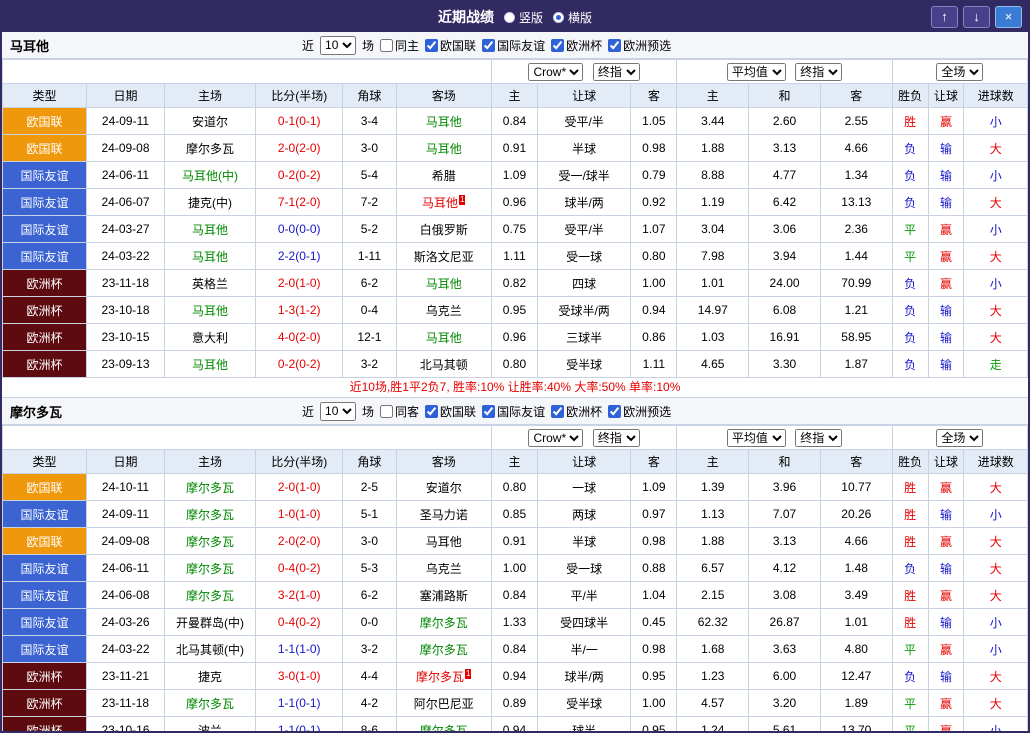  I want to click on close-button: ×, so click(1008, 17).